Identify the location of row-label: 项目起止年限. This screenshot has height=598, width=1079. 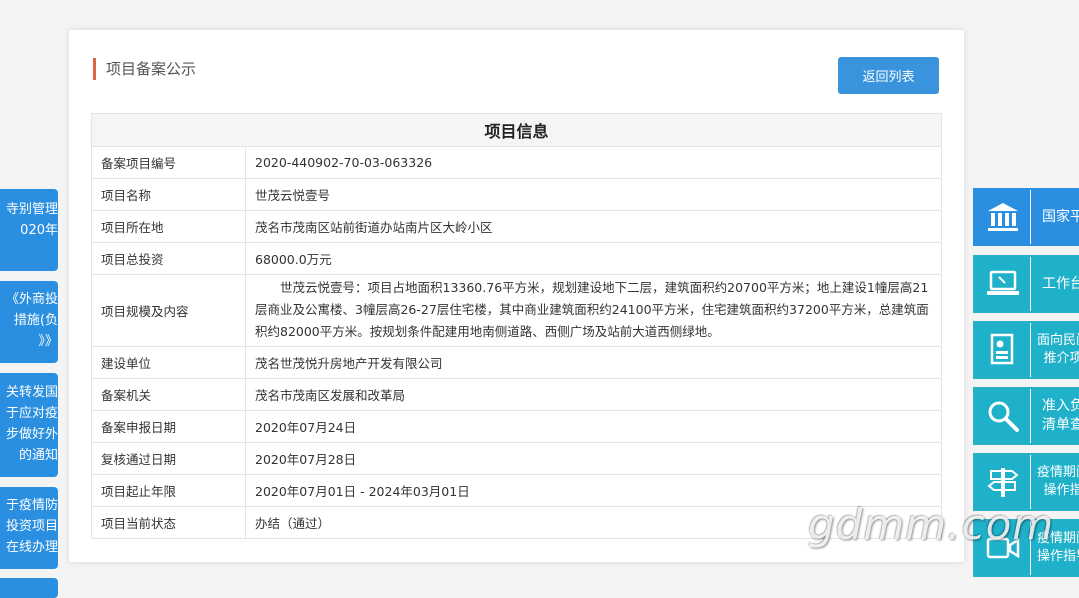
(168, 490).